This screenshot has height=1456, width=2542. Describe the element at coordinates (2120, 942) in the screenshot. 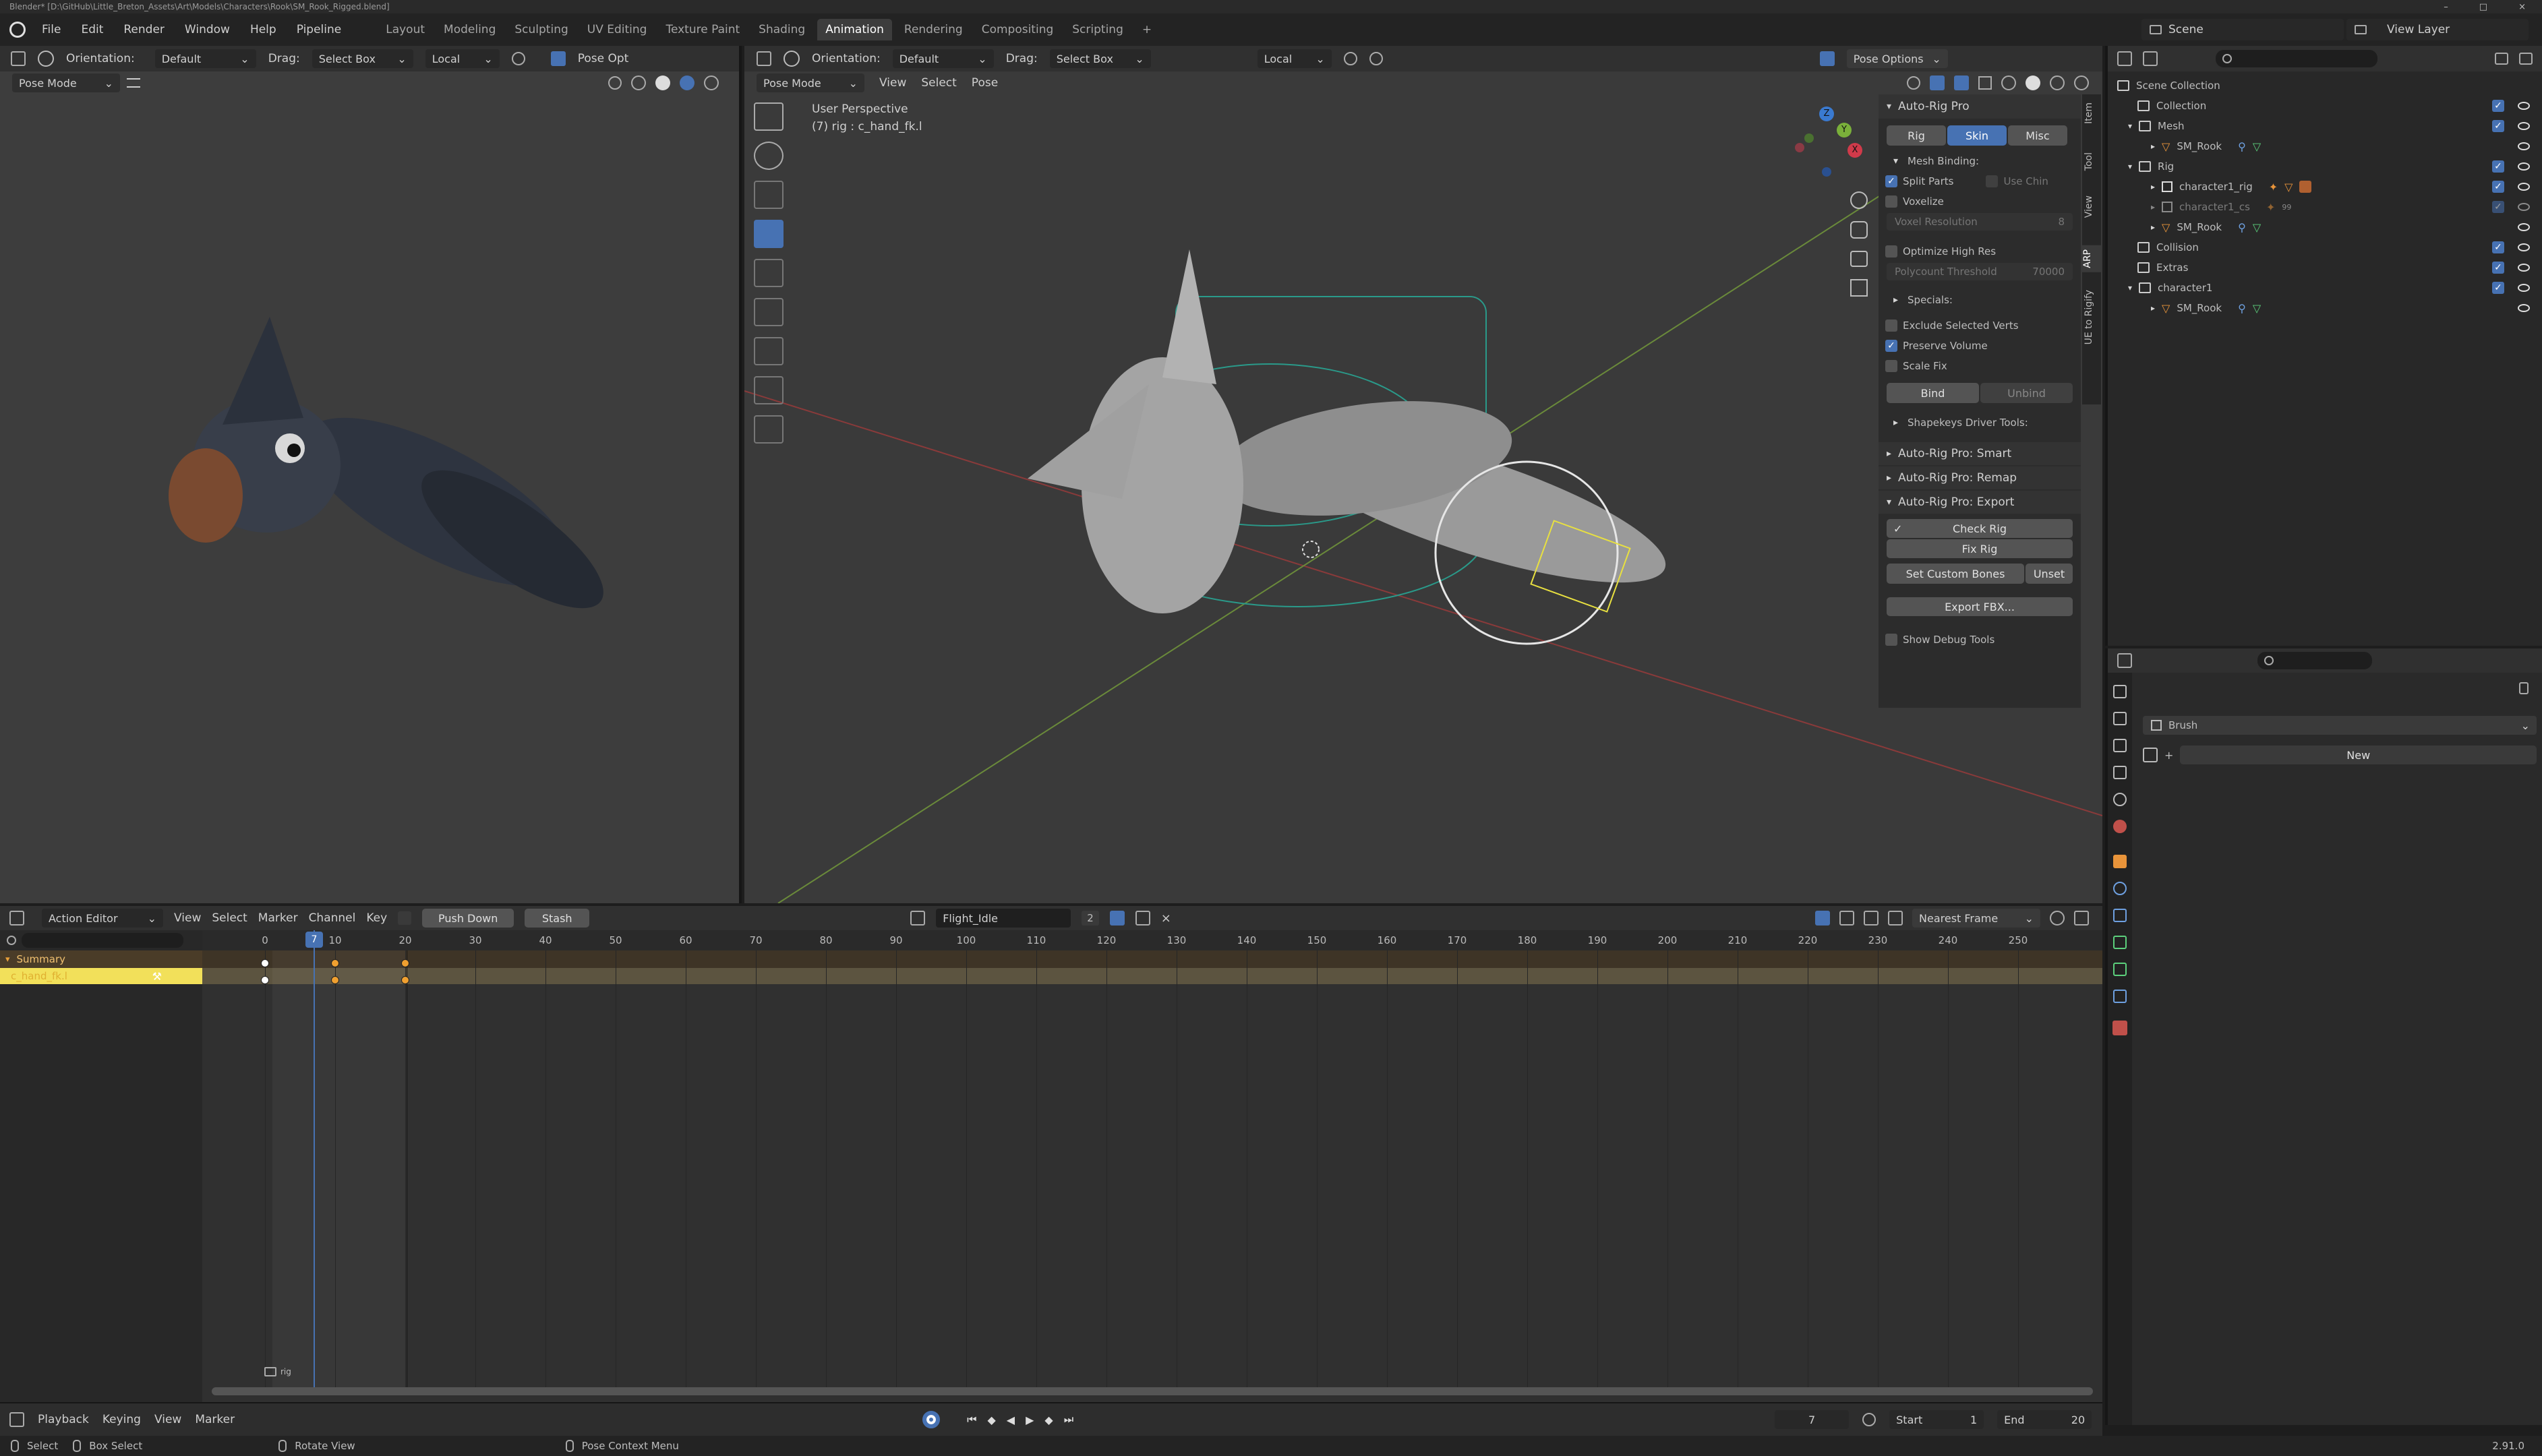

I see `object-data-properties-icon` at that location.